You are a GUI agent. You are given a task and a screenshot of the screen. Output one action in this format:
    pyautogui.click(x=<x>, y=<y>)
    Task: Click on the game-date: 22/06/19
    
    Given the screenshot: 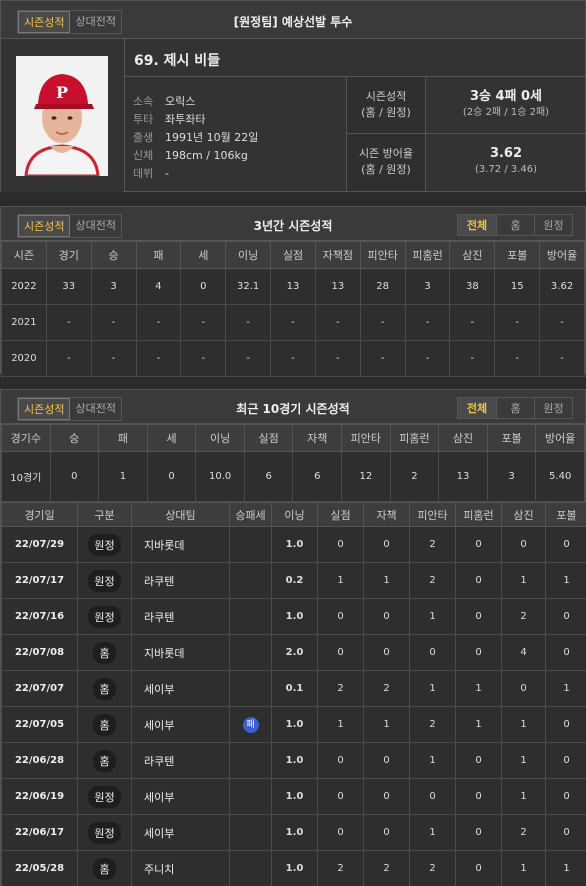 What is the action you would take?
    pyautogui.click(x=39, y=796)
    